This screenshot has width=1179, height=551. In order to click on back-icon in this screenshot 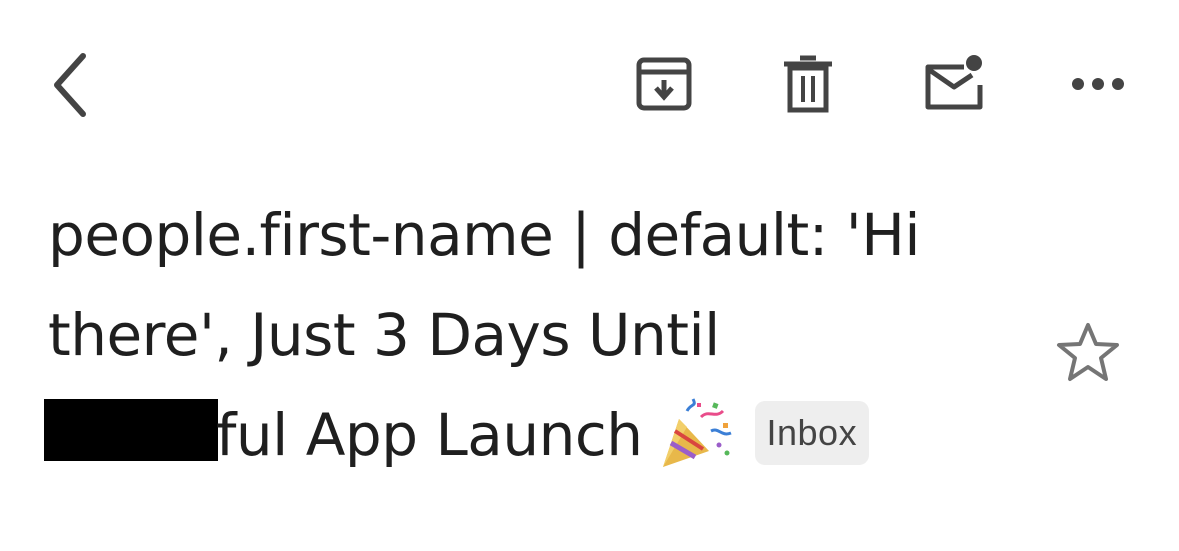, I will do `click(70, 85)`.